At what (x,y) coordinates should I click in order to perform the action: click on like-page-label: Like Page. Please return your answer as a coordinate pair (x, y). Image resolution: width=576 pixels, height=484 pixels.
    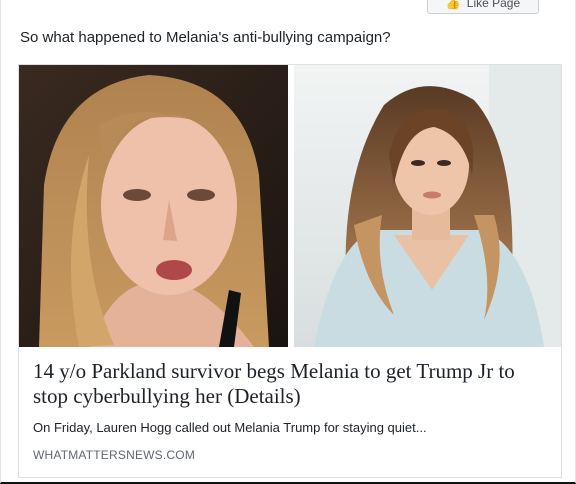
    Looking at the image, I should click on (493, 5).